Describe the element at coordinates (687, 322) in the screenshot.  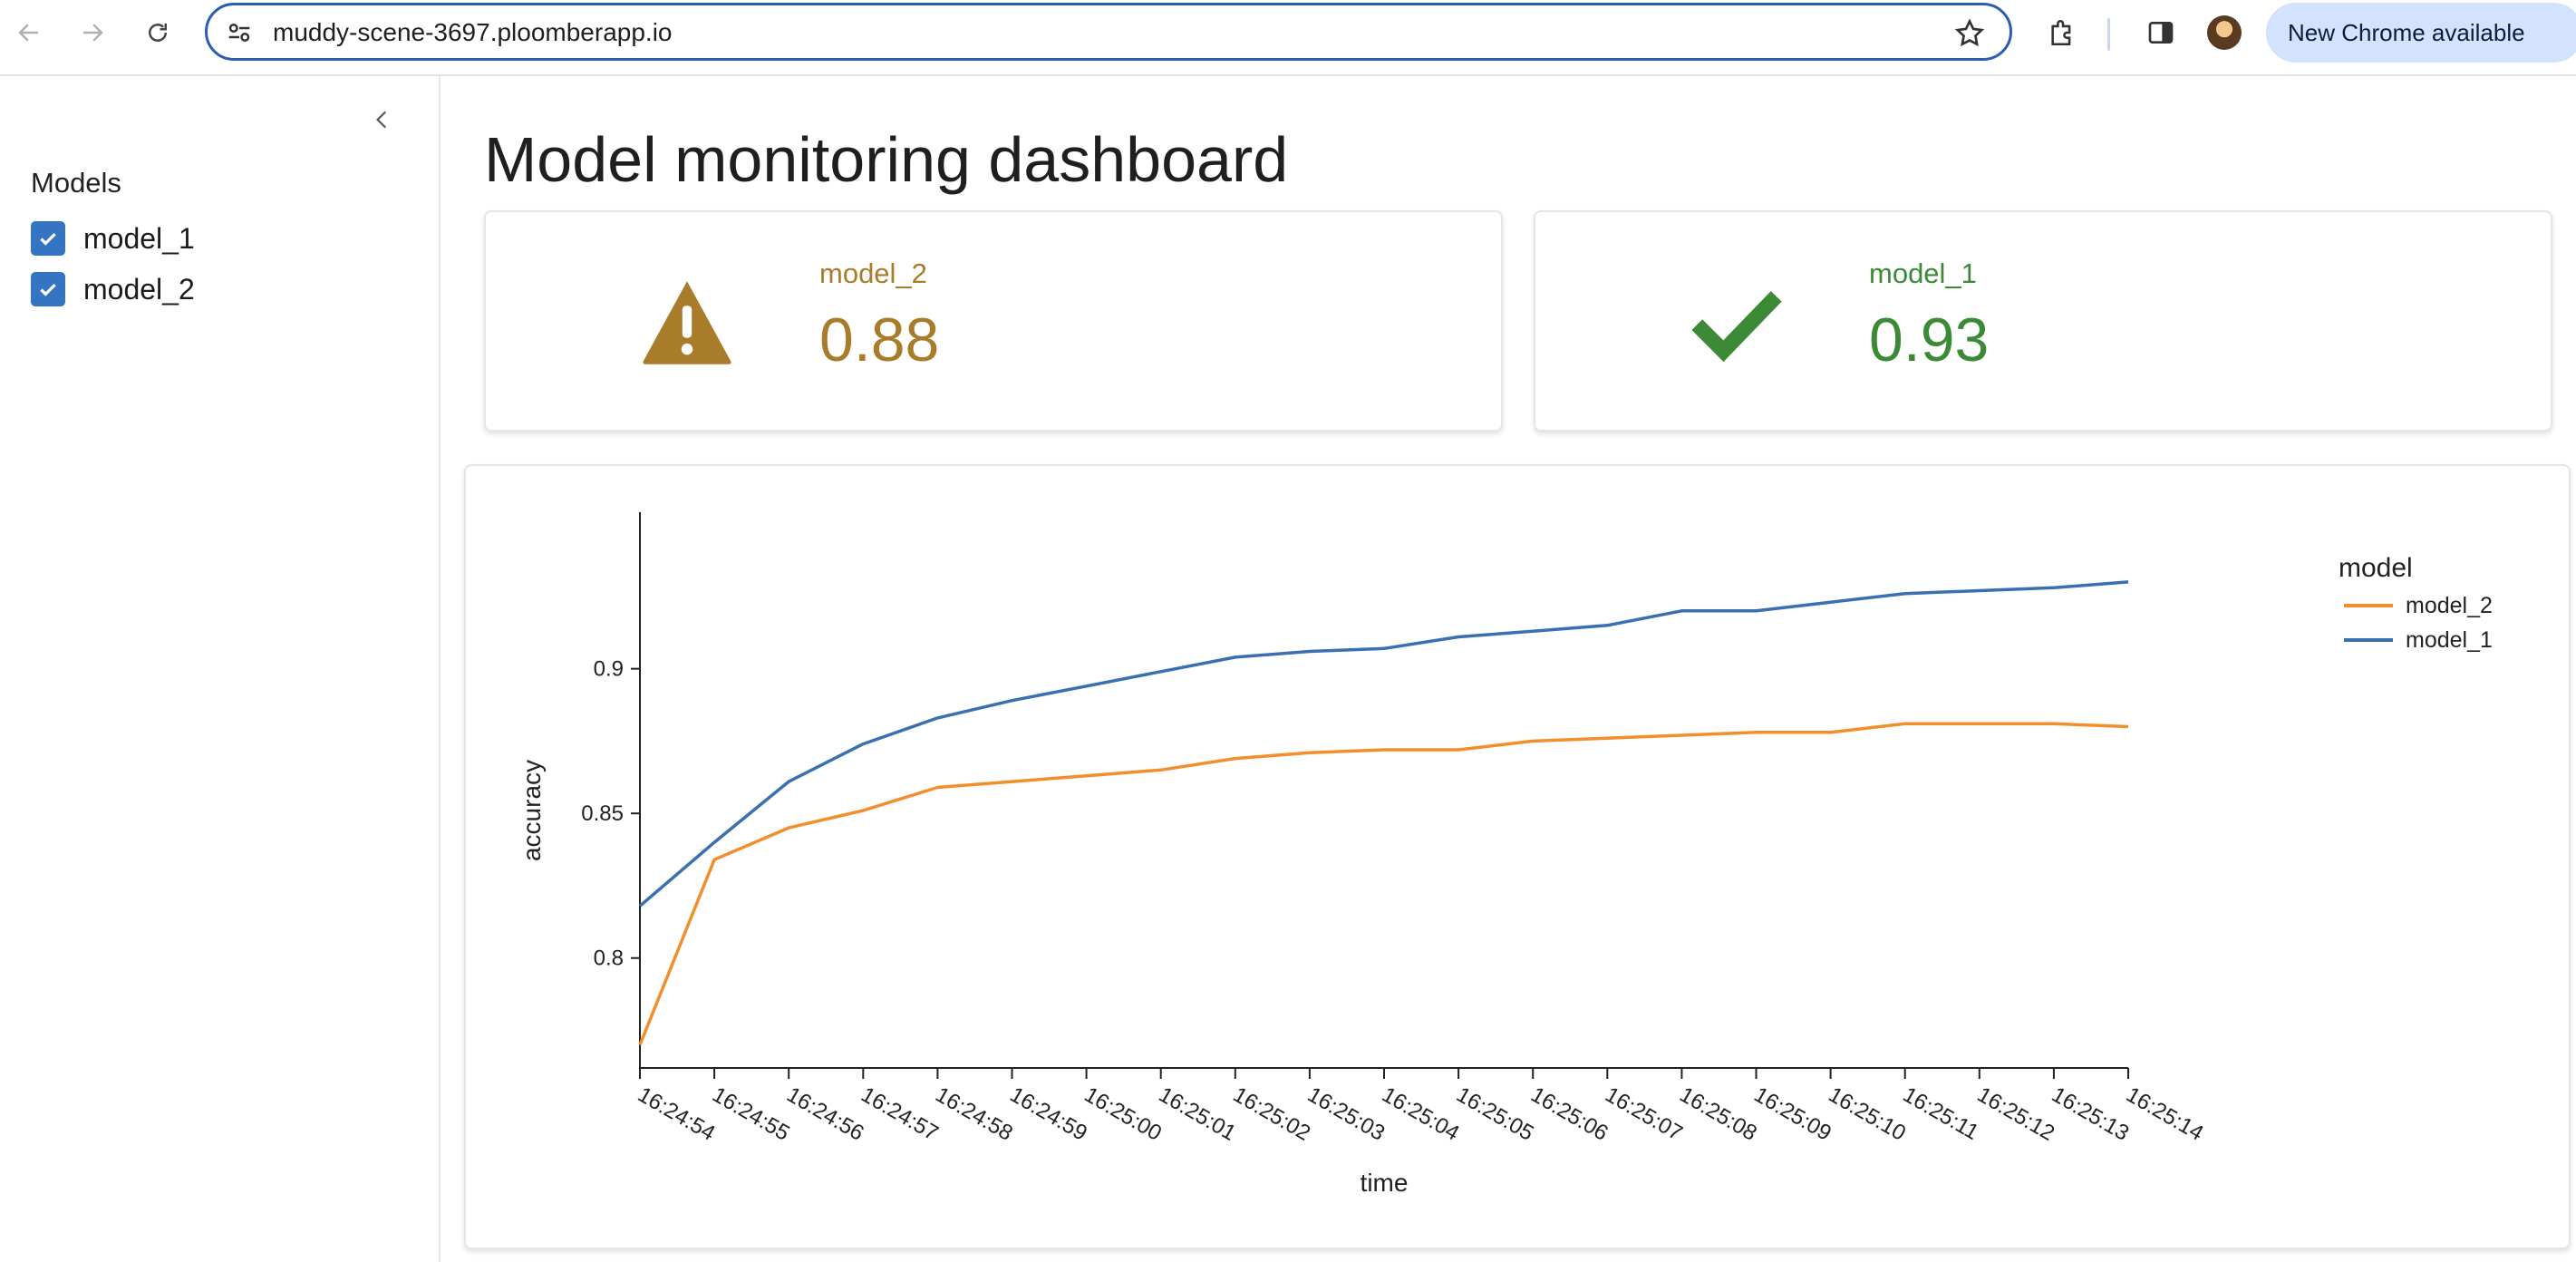
I see `warning-icon` at that location.